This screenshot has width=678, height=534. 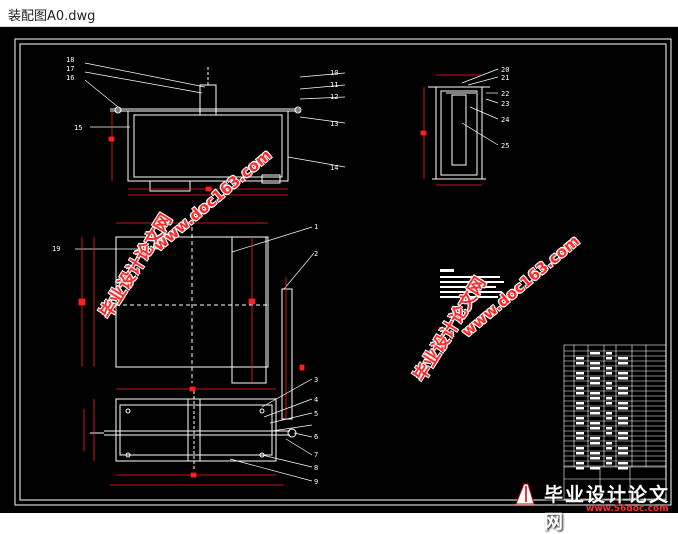 What do you see at coordinates (505, 70) in the screenshot?
I see `label-20: 20` at bounding box center [505, 70].